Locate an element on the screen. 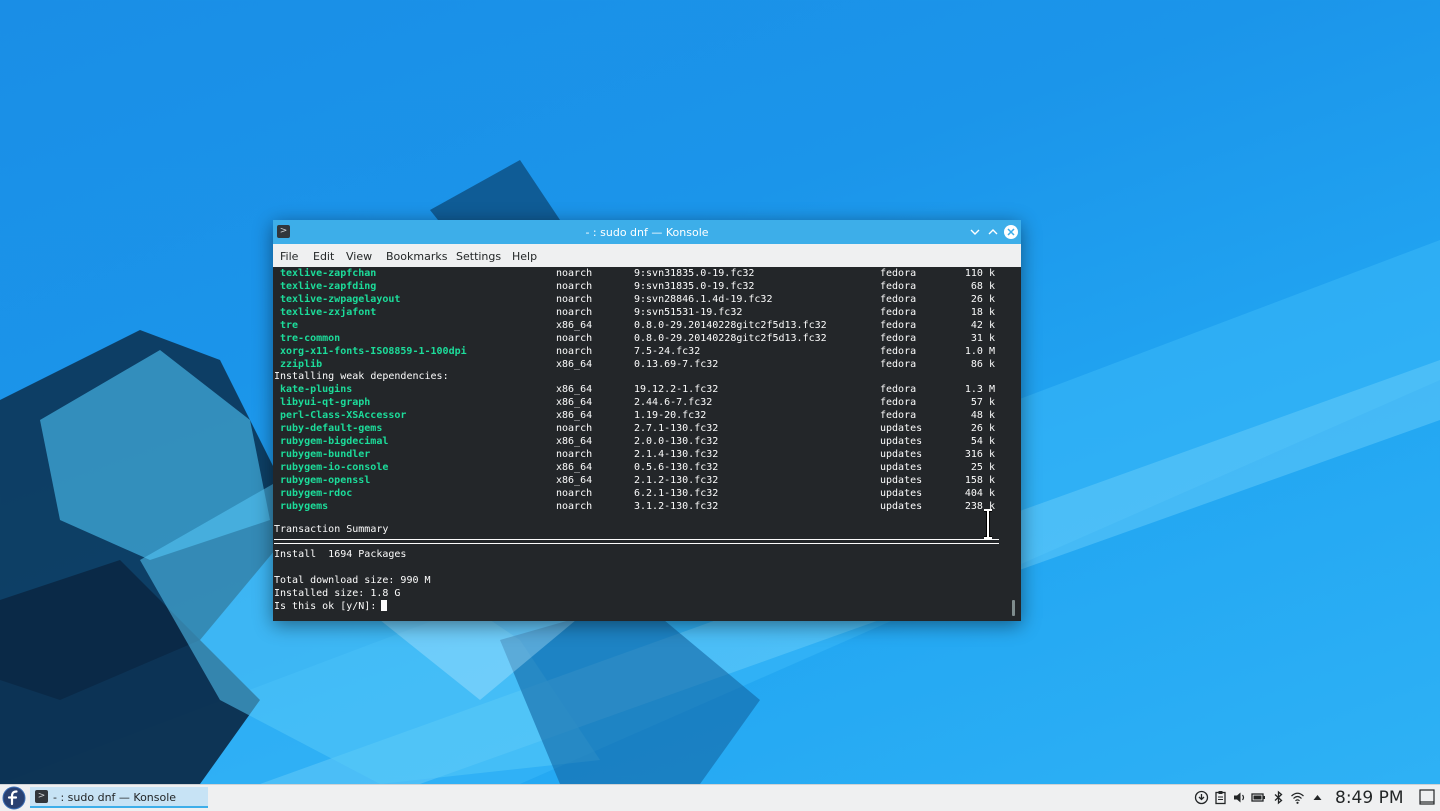 This screenshot has height=811, width=1440. menu-help: Help is located at coordinates (524, 256).